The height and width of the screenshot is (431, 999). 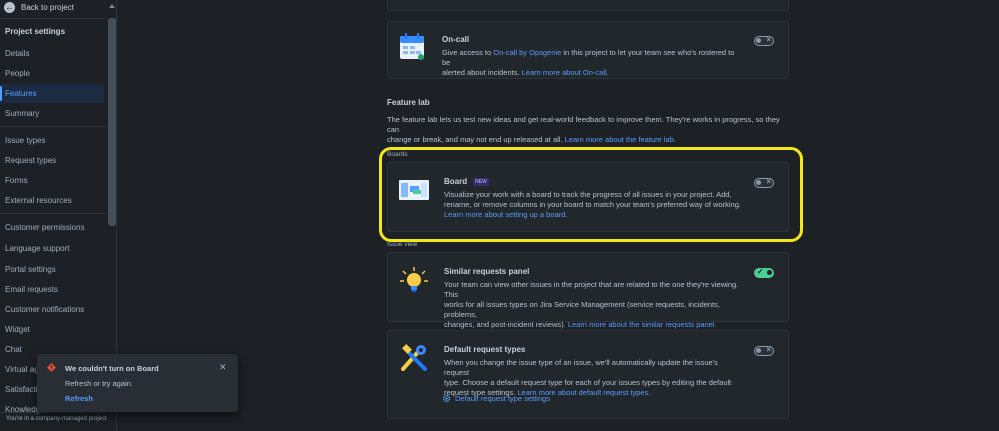 What do you see at coordinates (52, 289) in the screenshot?
I see `sidebar-item-email-requests: Email requests` at bounding box center [52, 289].